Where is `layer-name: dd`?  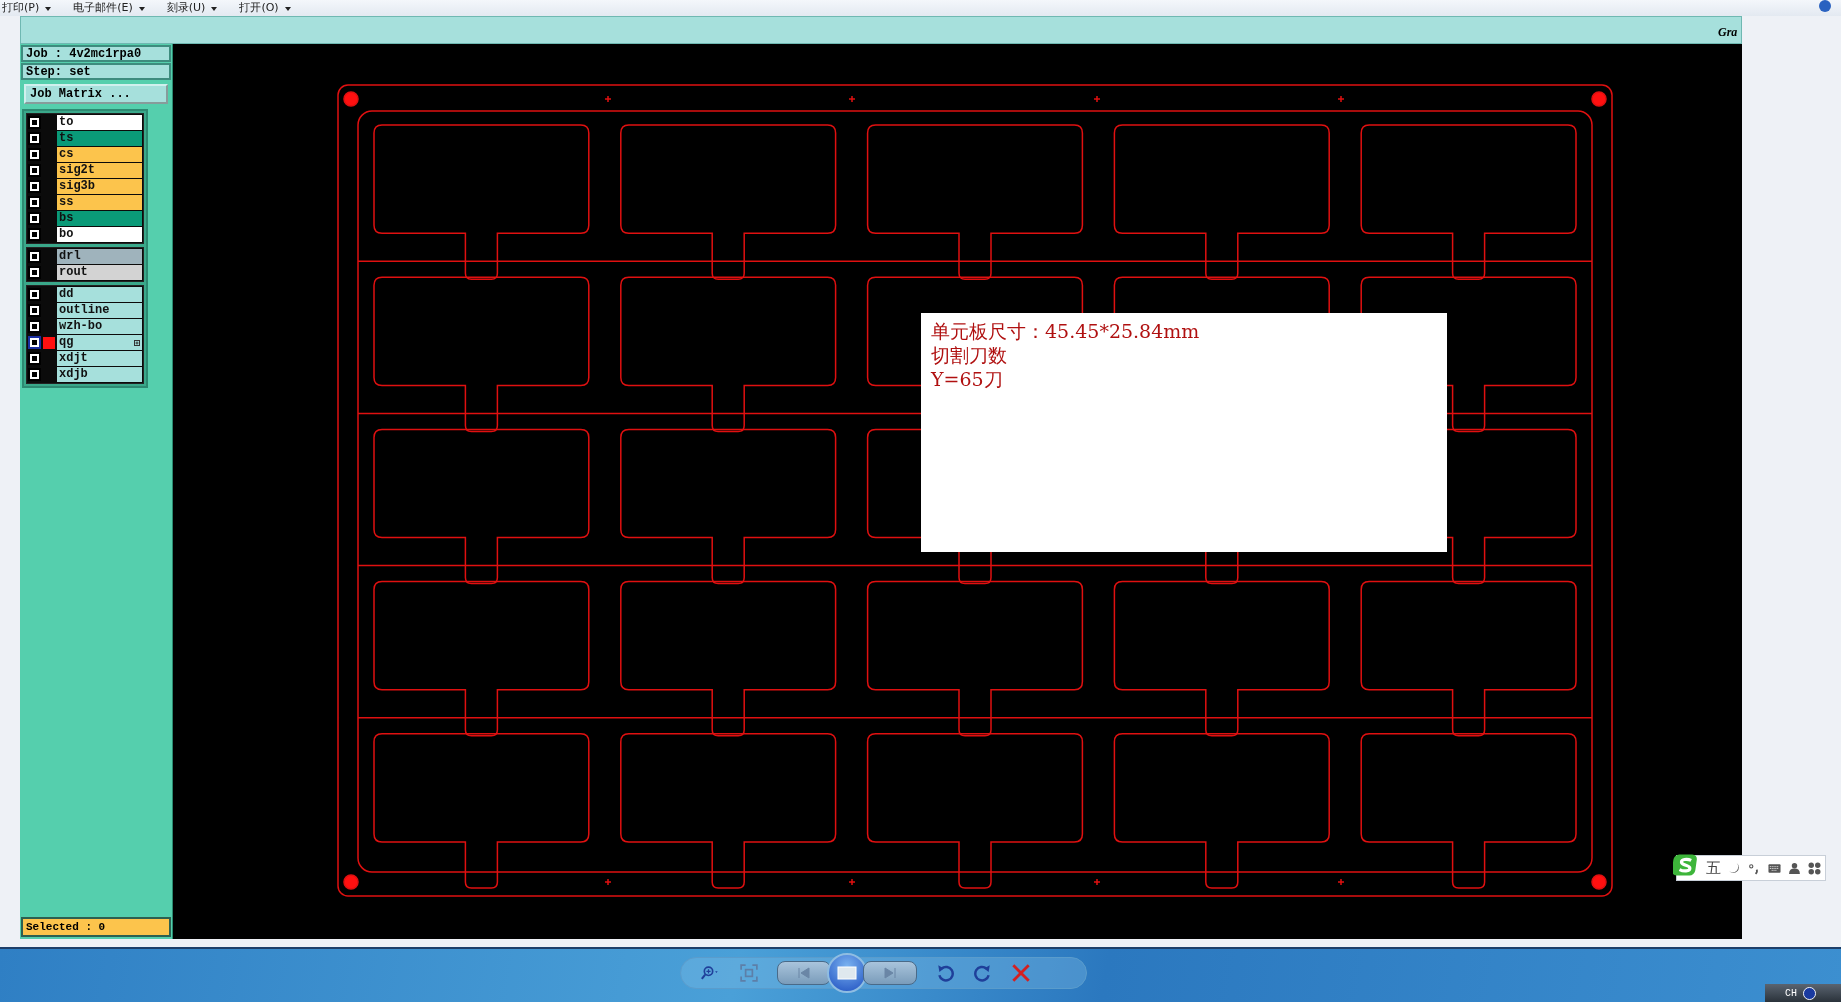
layer-name: dd is located at coordinates (99, 294).